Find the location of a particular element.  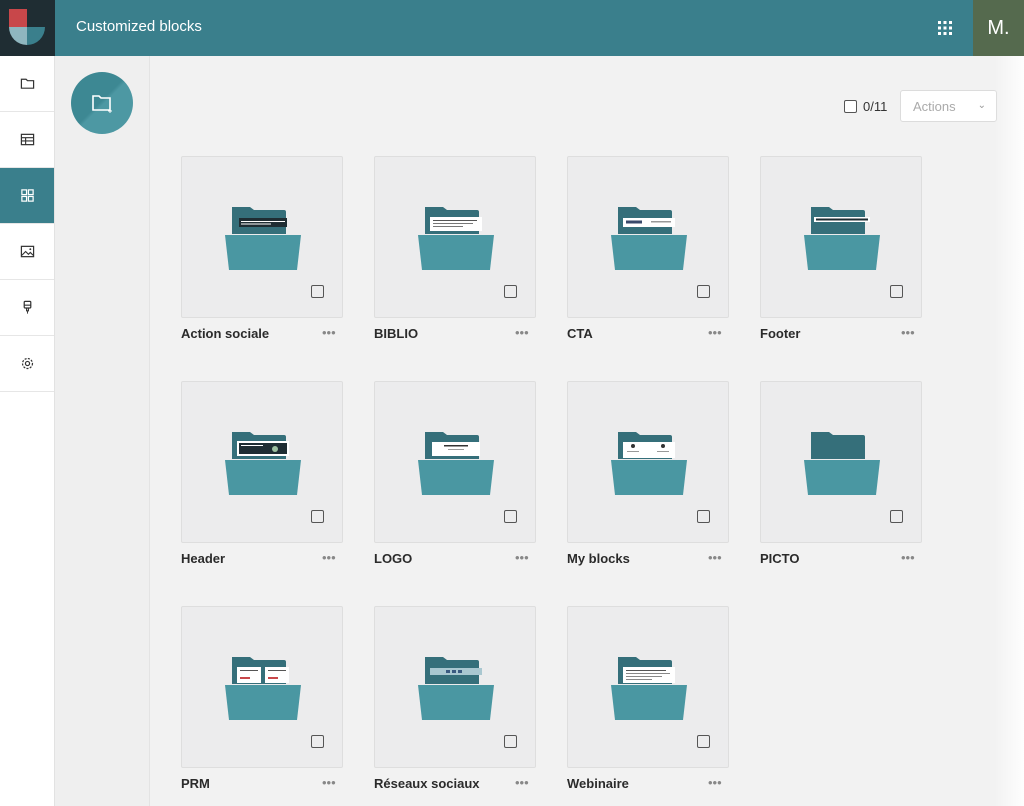

actions-dropdown: Actions ⌄ is located at coordinates (948, 106).